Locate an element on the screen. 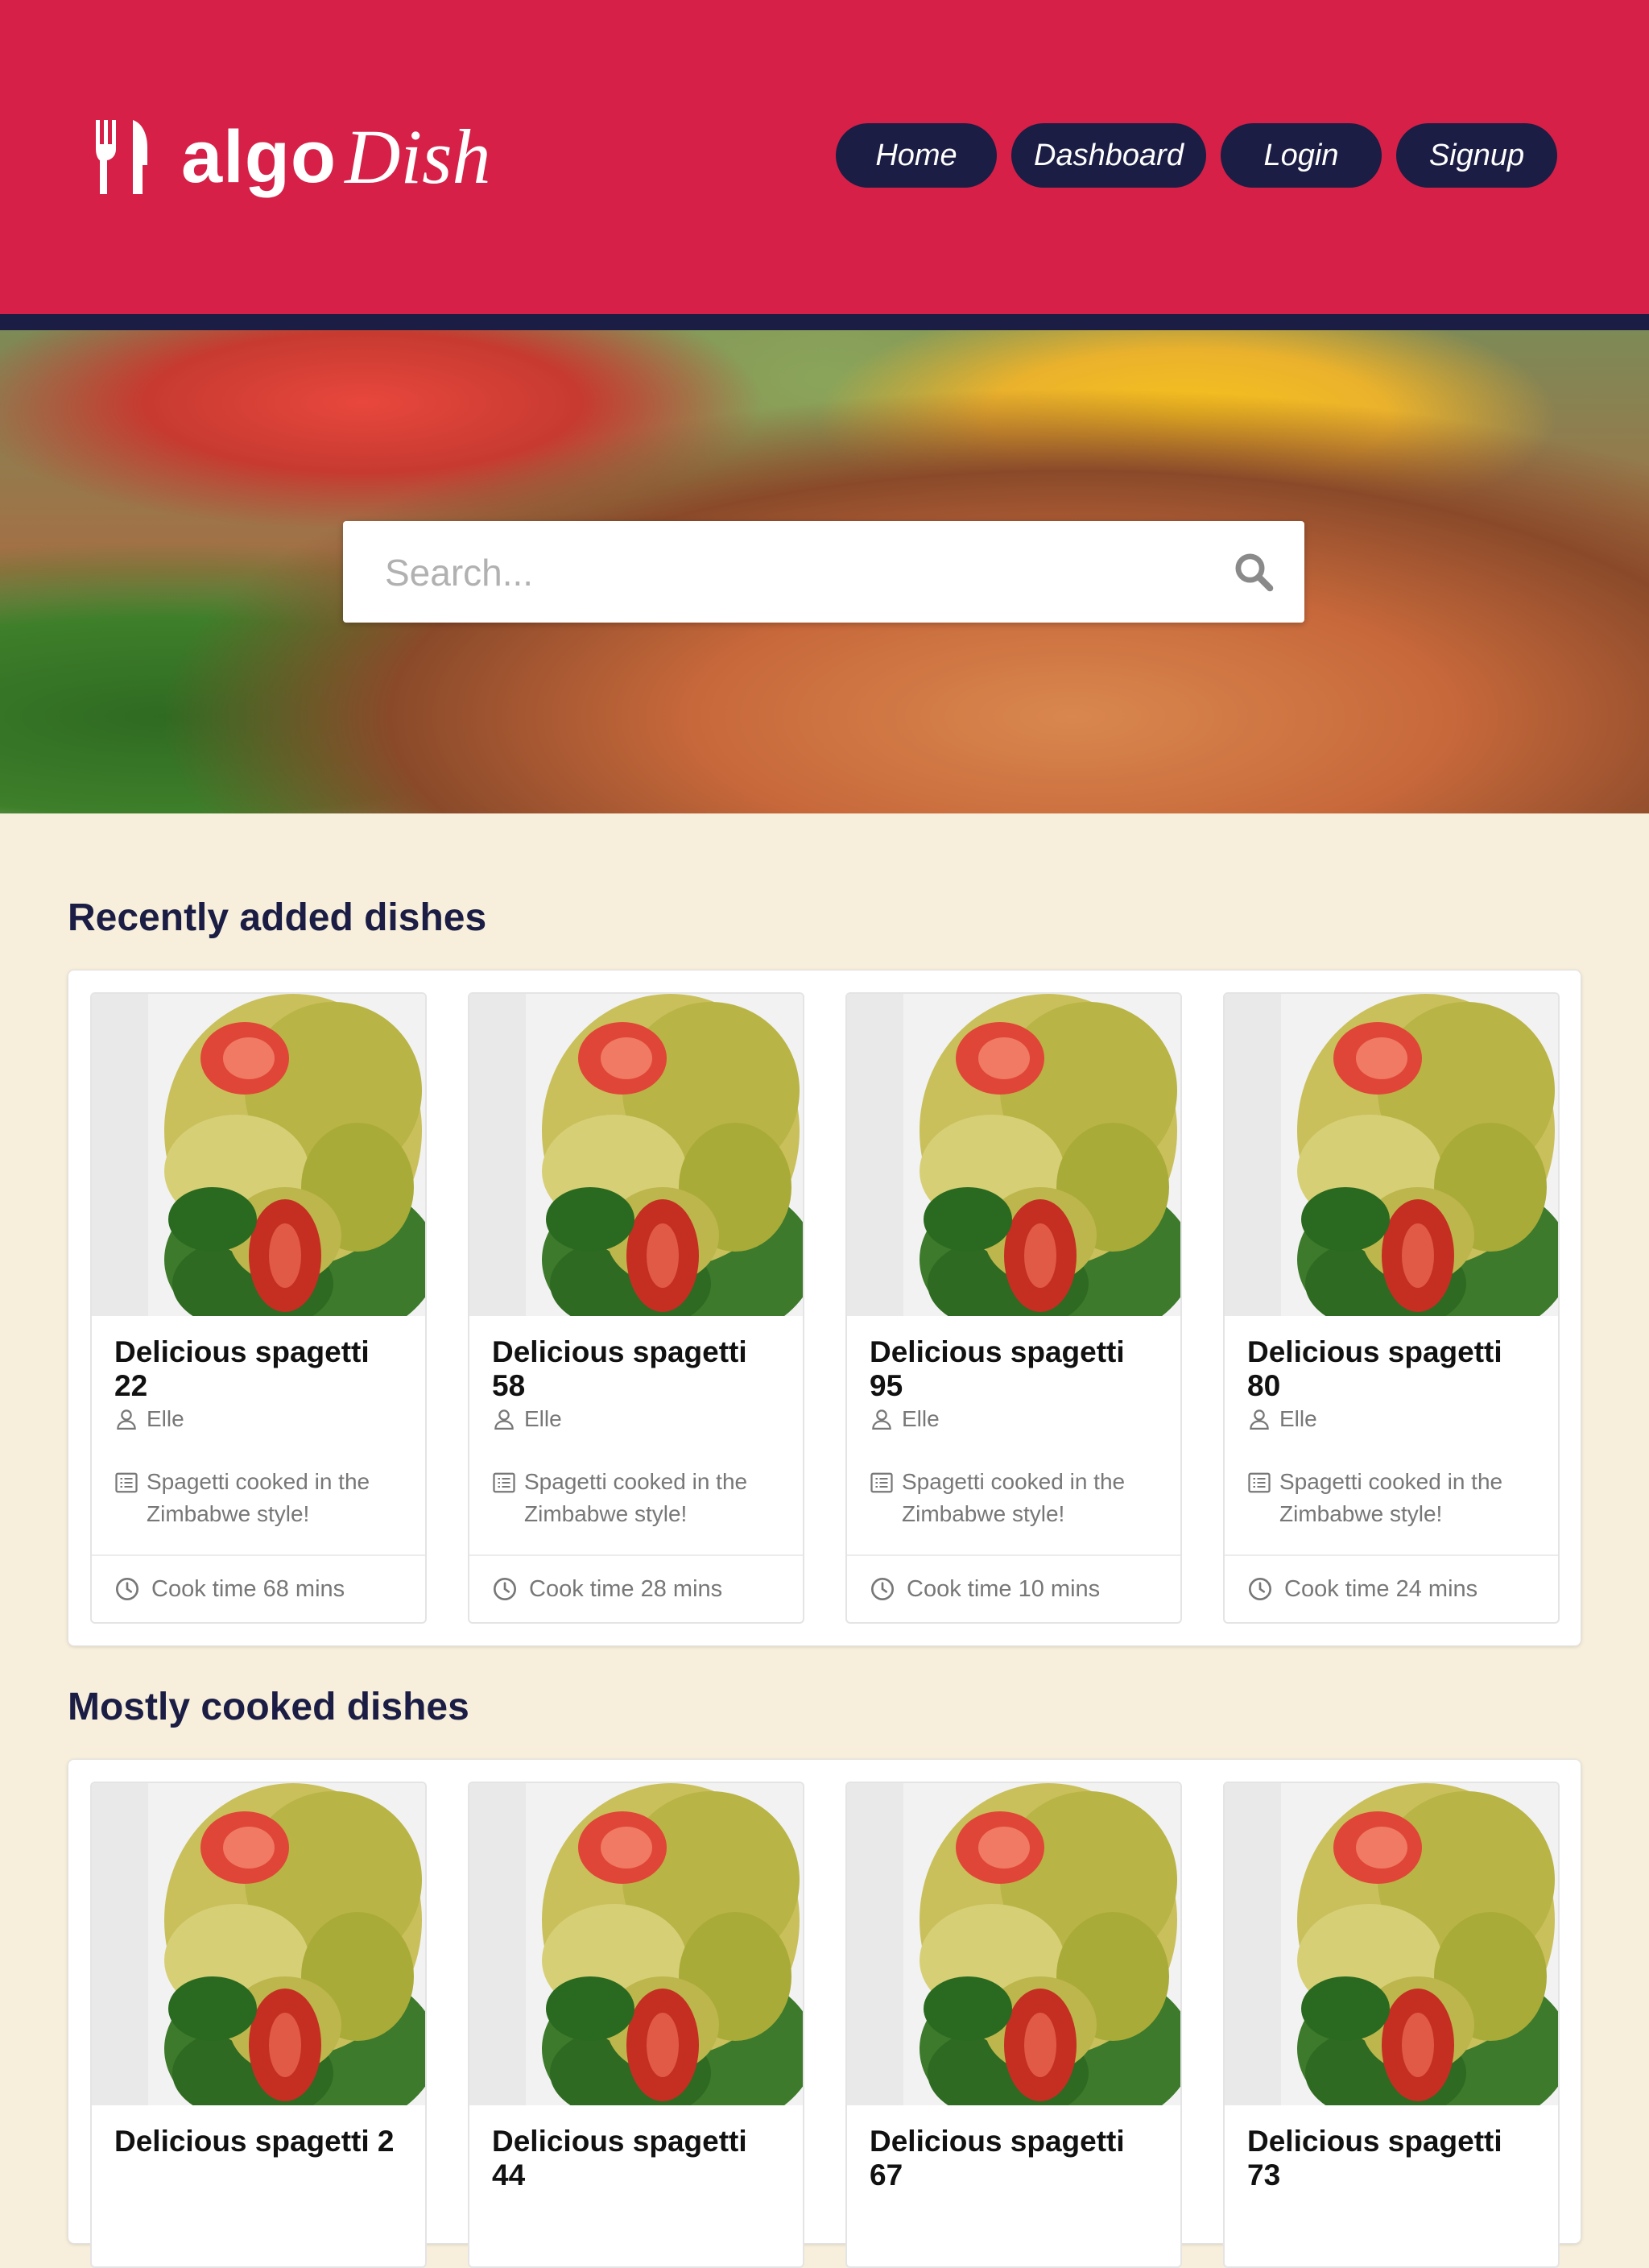 The image size is (1649, 2268). section-title-most-cooked: Mostly cooked dishes is located at coordinates (268, 1707).